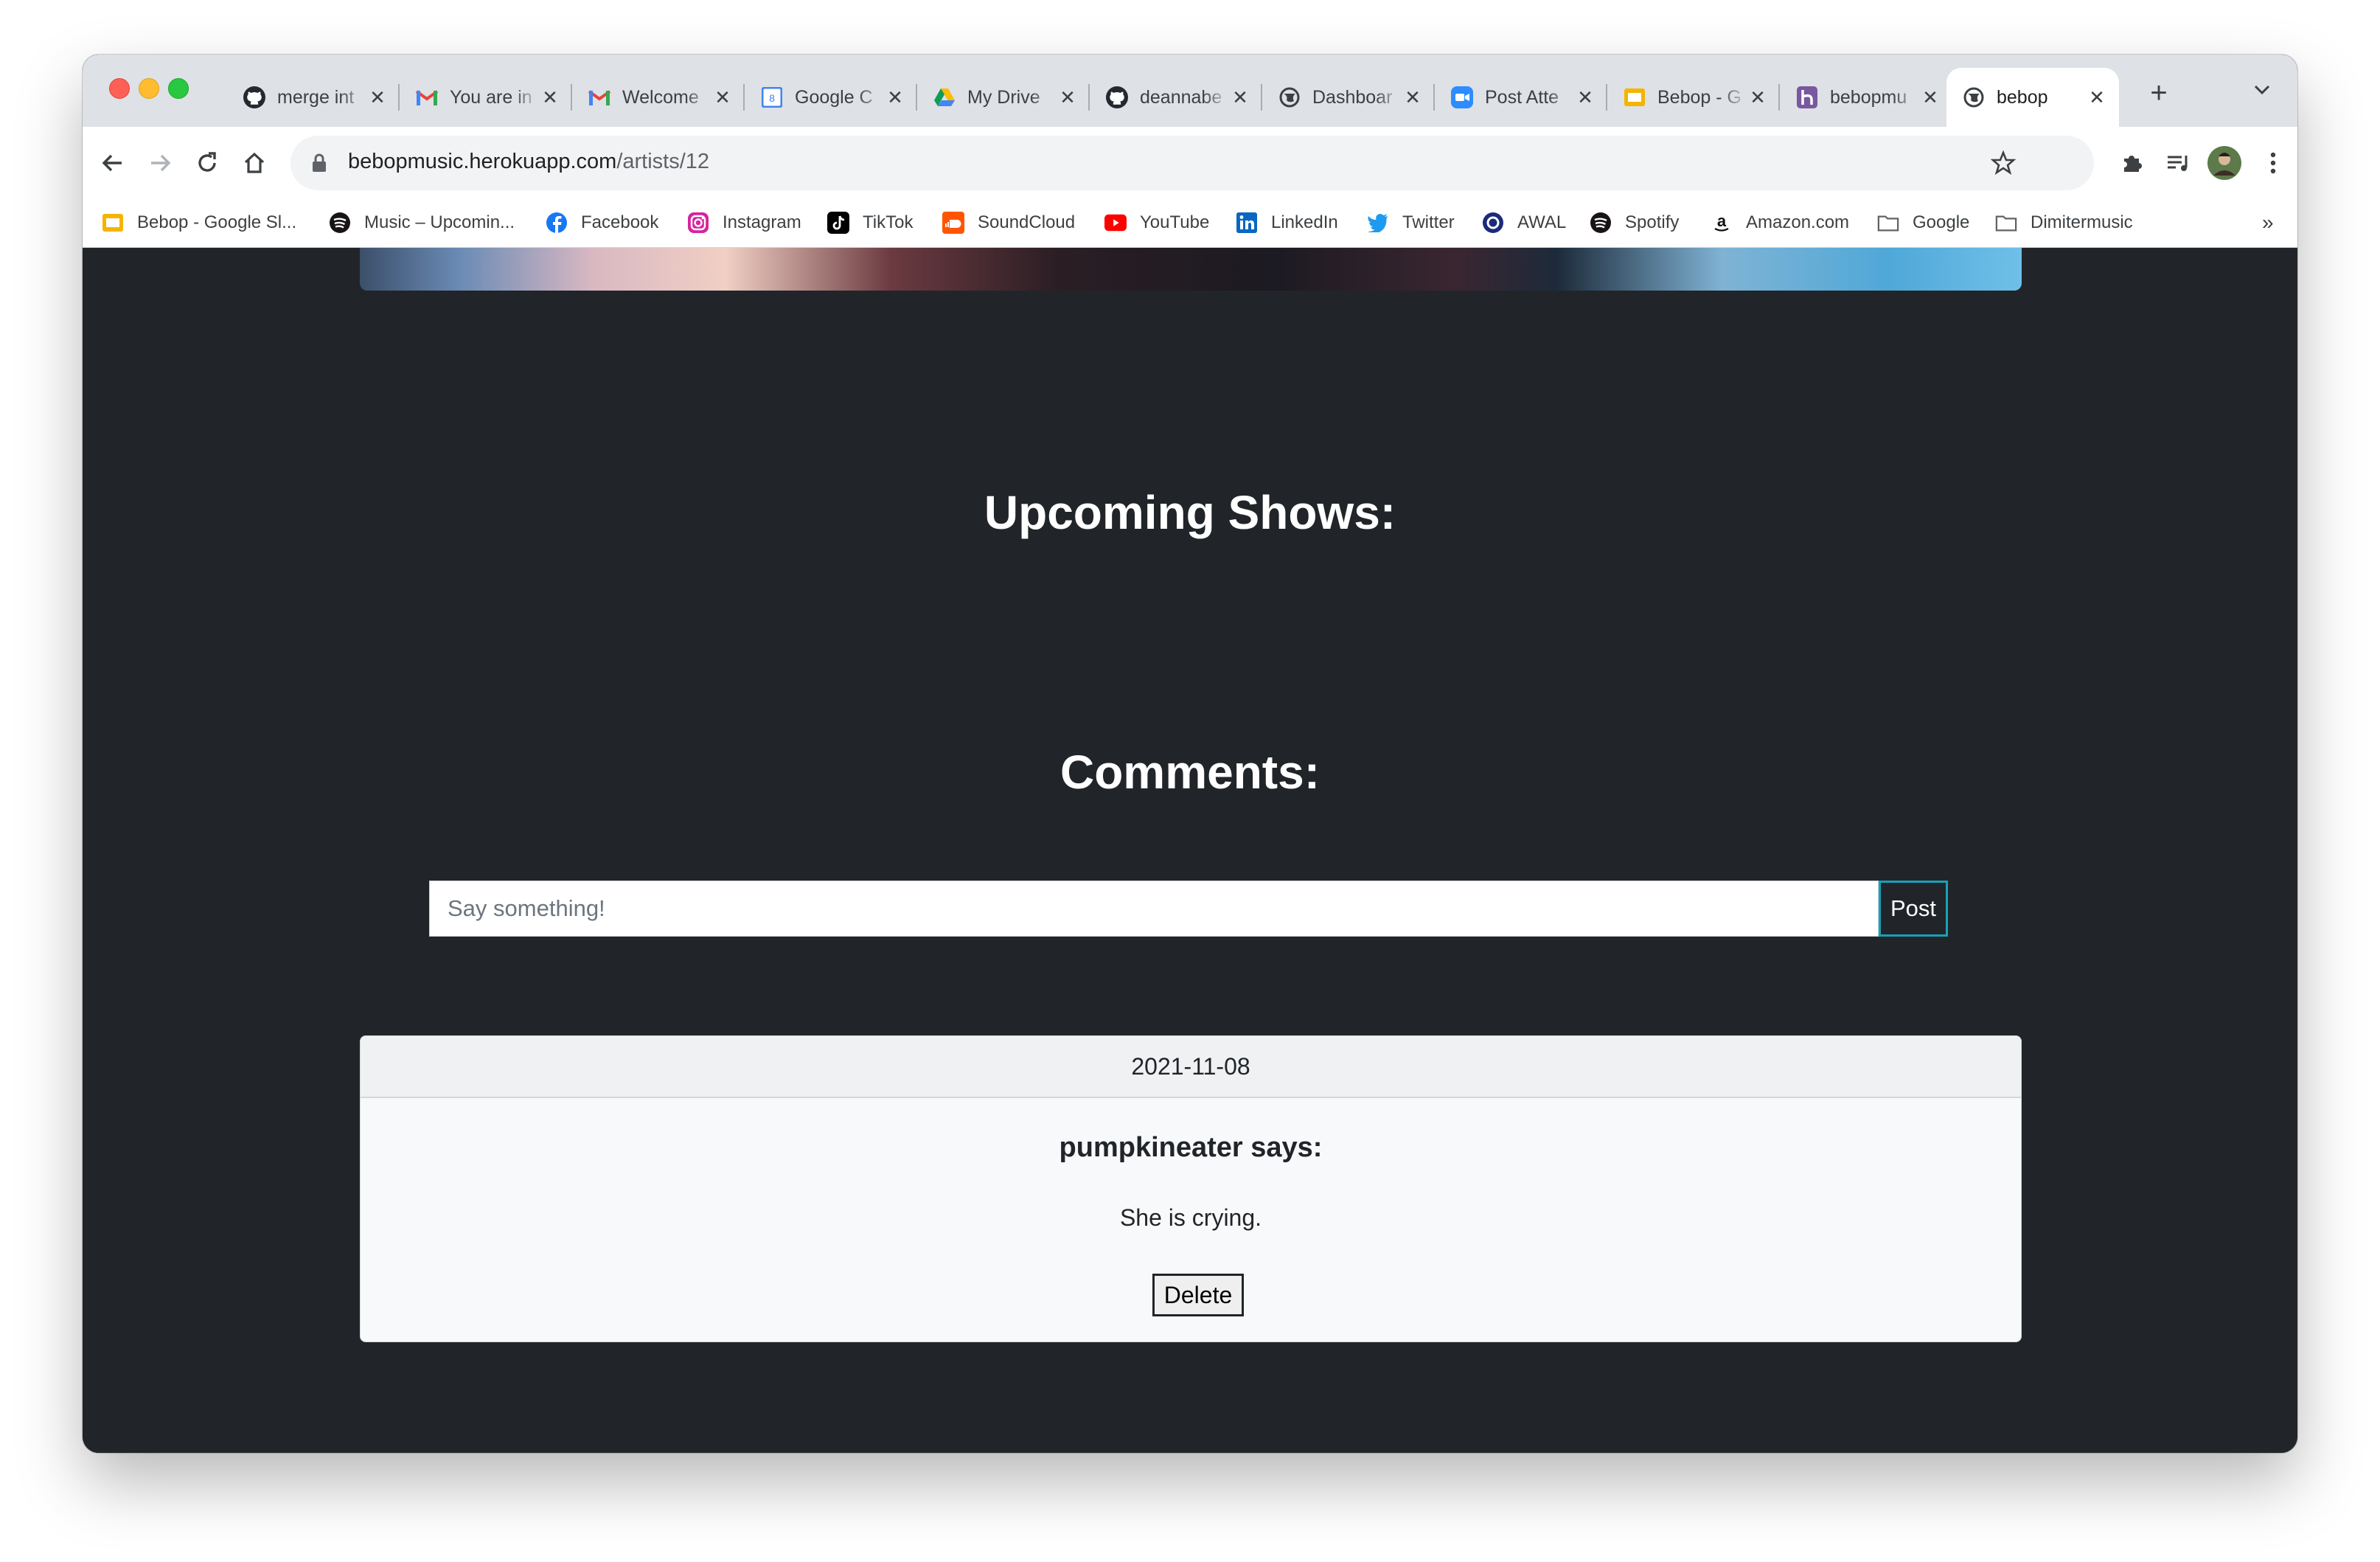  I want to click on bookmark-label: SoundCloud, so click(1027, 222).